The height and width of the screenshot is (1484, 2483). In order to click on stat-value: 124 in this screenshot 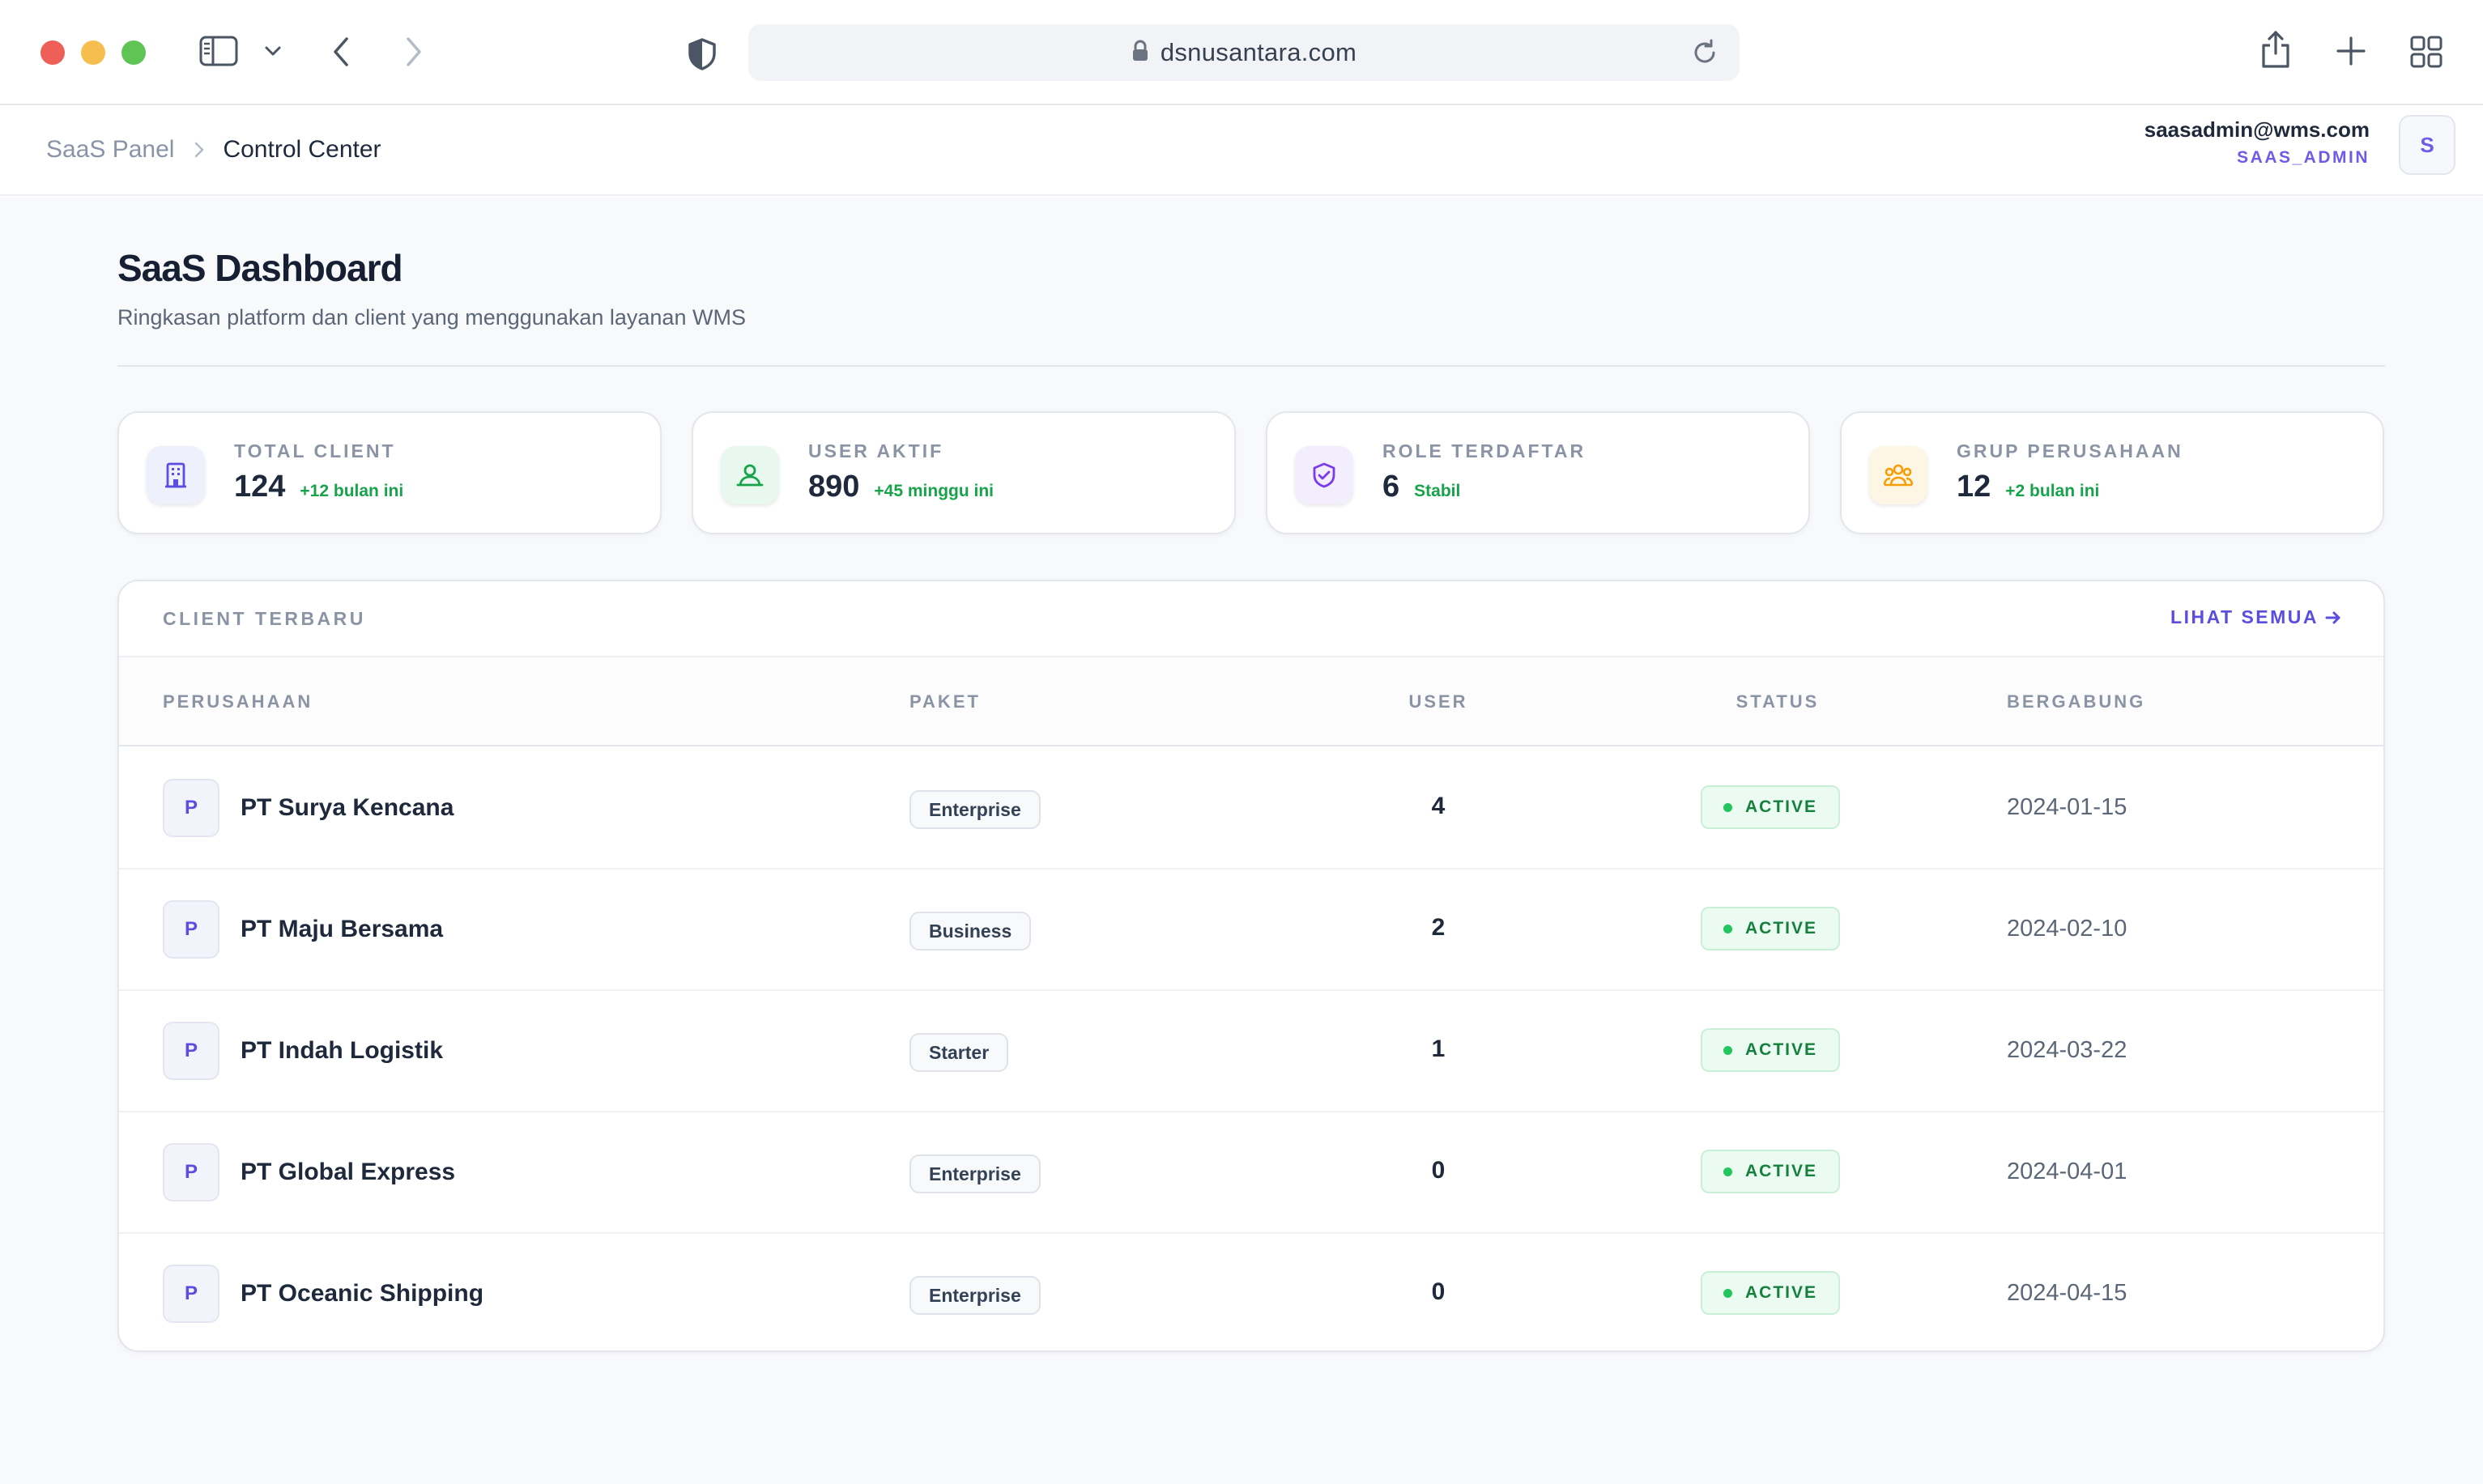, I will do `click(260, 487)`.